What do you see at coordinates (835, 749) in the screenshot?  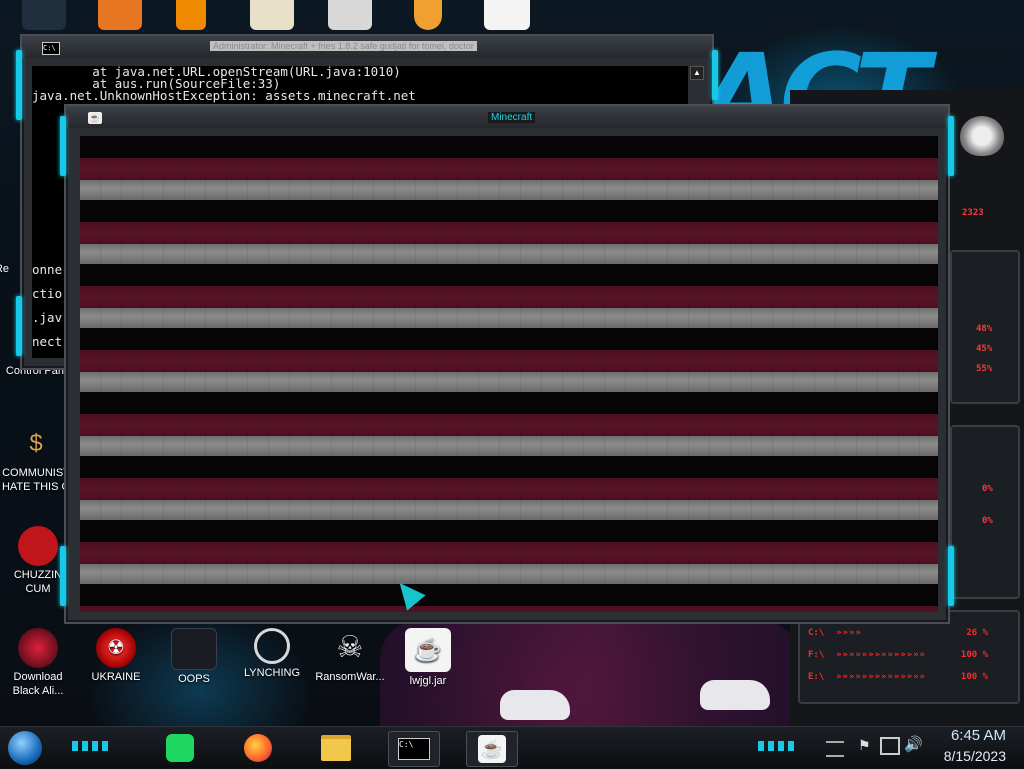 I see `show-hidden-icons-icon` at bounding box center [835, 749].